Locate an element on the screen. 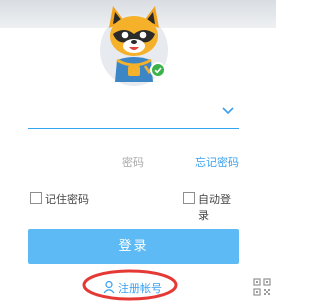 The width and height of the screenshot is (320, 305). login-button: 登录 is located at coordinates (133, 246).